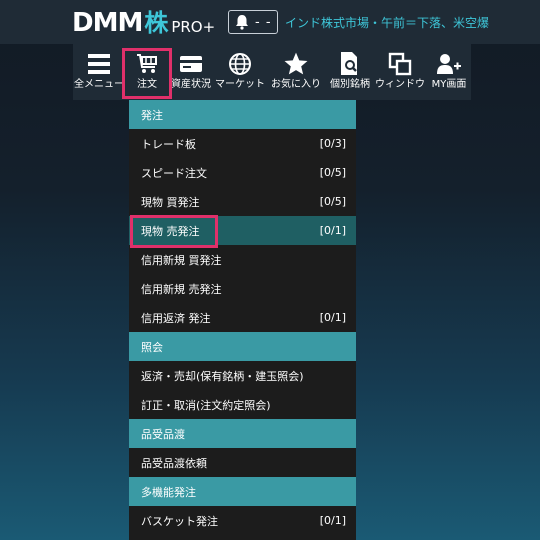 Image resolution: width=540 pixels, height=540 pixels. I want to click on section-label: 品受品渡, so click(163, 434).